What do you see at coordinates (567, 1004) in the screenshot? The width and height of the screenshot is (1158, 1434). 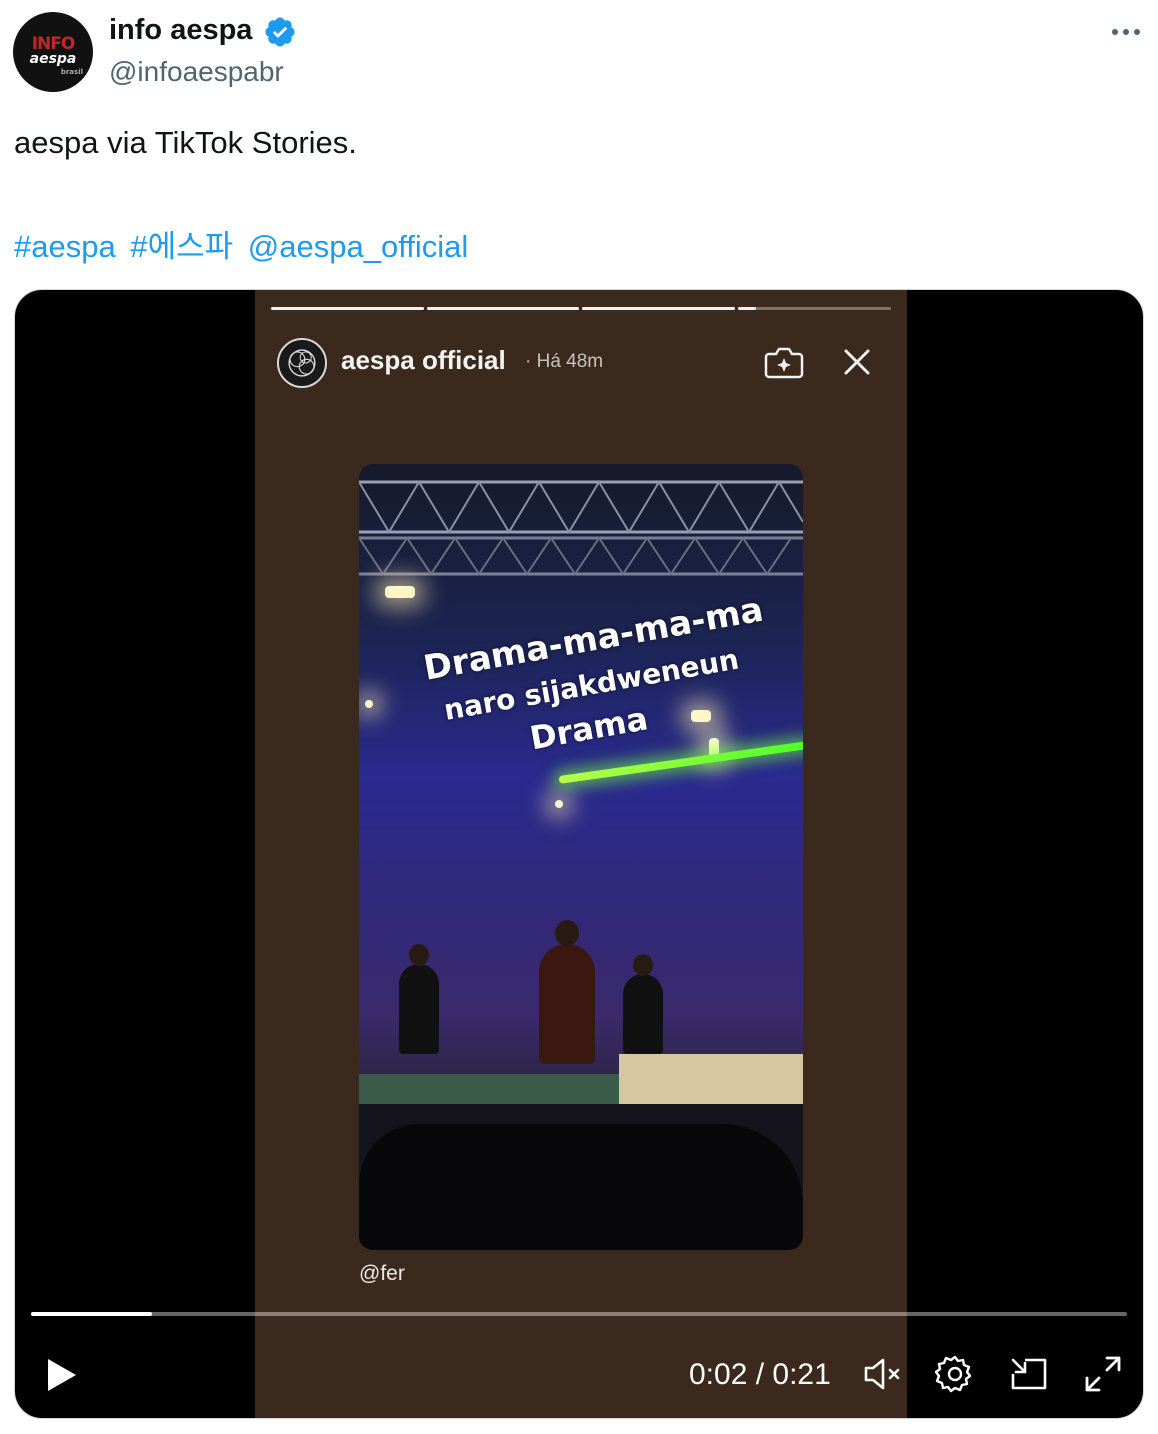 I see `dancer-center` at bounding box center [567, 1004].